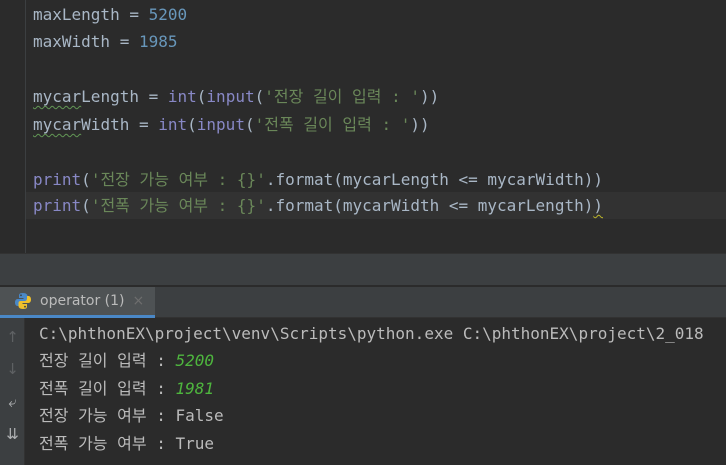 The image size is (726, 465). Describe the element at coordinates (195, 360) in the screenshot. I see `console-user-input: 5200` at that location.